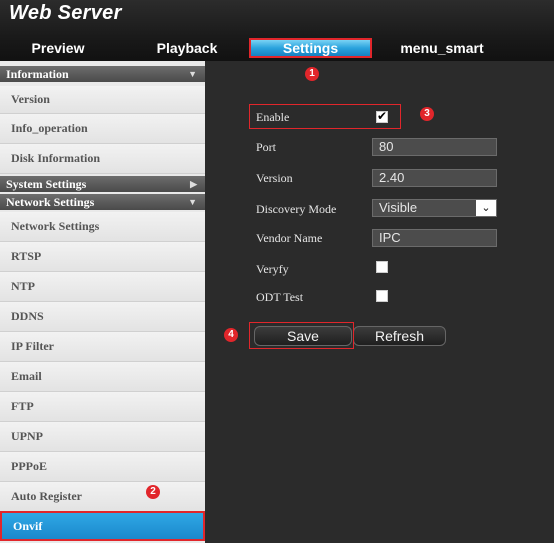  What do you see at coordinates (102, 159) in the screenshot?
I see `sidebar-item-disk-information: Disk Information` at bounding box center [102, 159].